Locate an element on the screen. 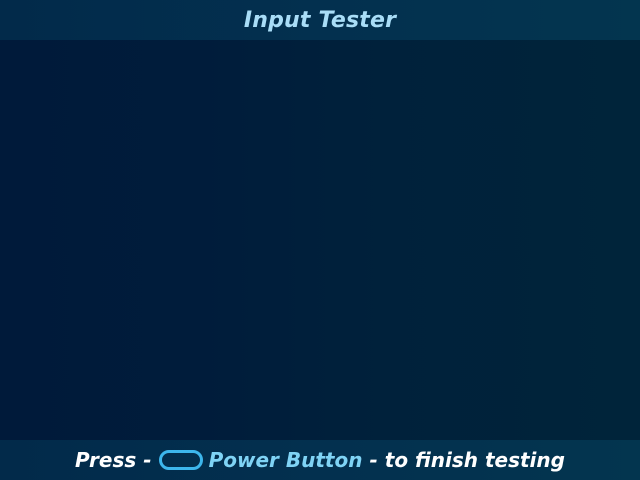  footer-hint: Press - Power Button - to finish testing is located at coordinates (320, 460).